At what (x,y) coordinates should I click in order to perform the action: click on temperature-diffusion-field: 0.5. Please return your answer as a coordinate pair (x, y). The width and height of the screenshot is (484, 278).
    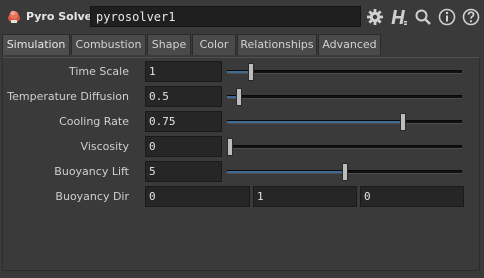
    Looking at the image, I should click on (183, 96).